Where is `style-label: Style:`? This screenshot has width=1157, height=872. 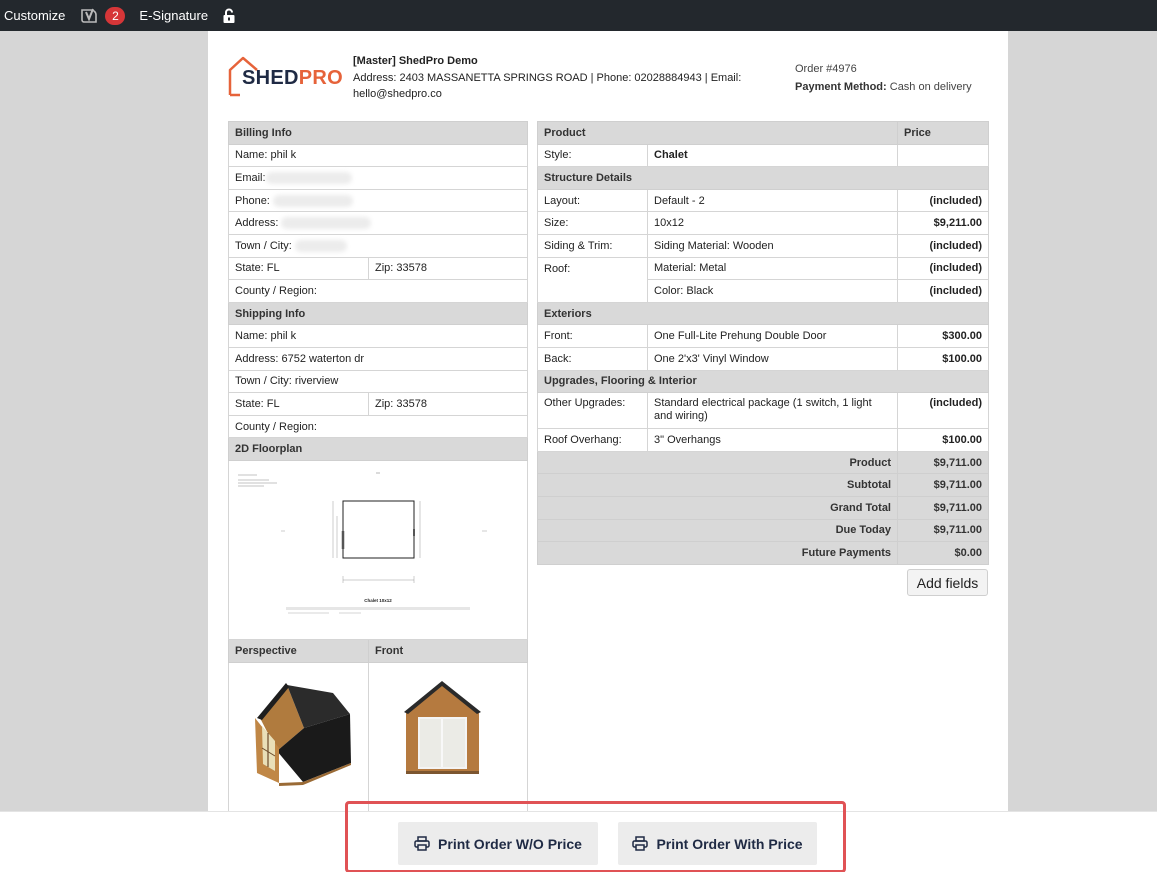
style-label: Style: is located at coordinates (592, 155).